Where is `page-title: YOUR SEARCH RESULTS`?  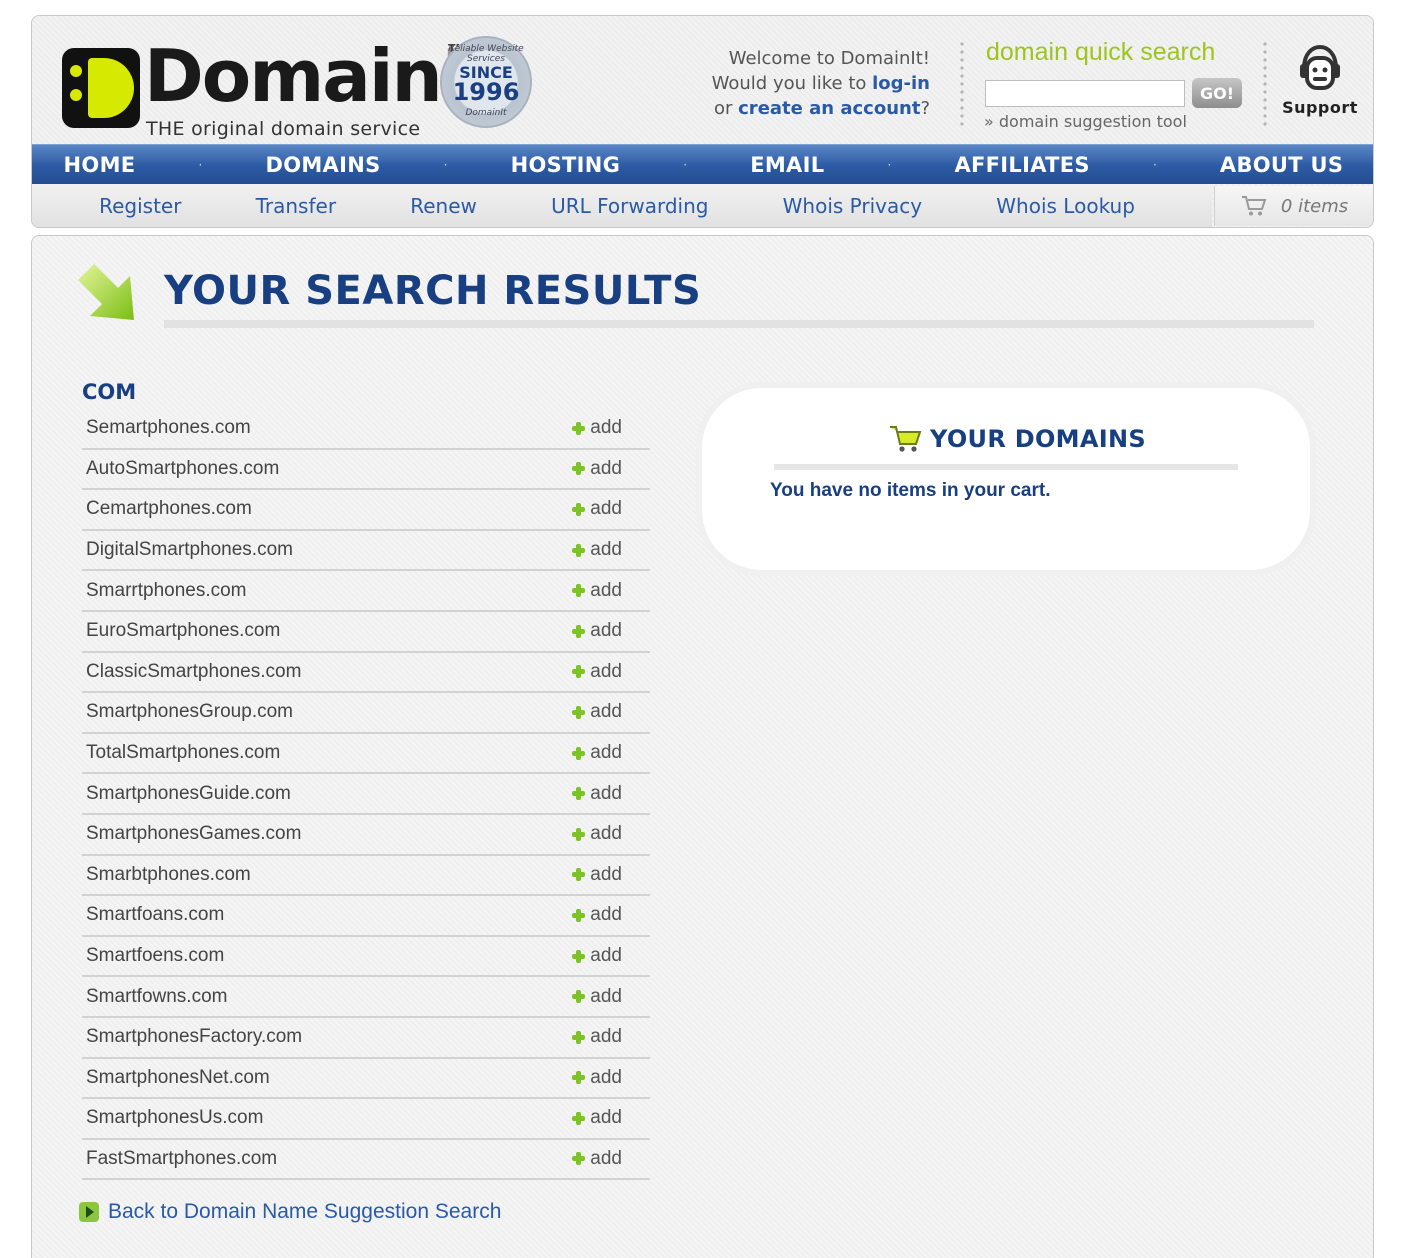
page-title: YOUR SEARCH RESULTS is located at coordinates (433, 291).